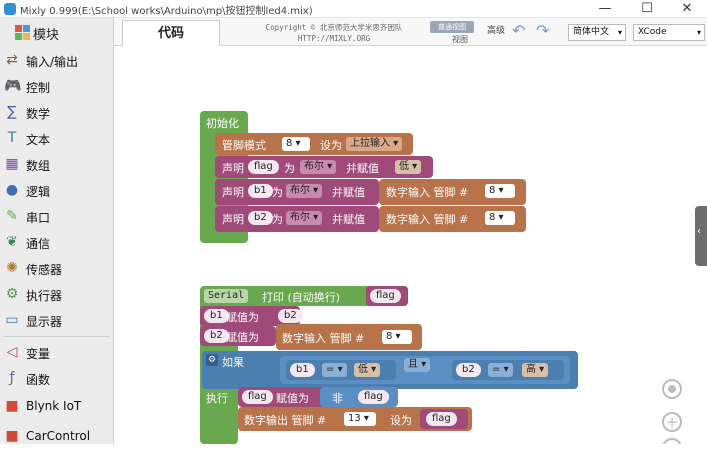  Describe the element at coordinates (605, 9) in the screenshot. I see `minimize-button: —` at that location.